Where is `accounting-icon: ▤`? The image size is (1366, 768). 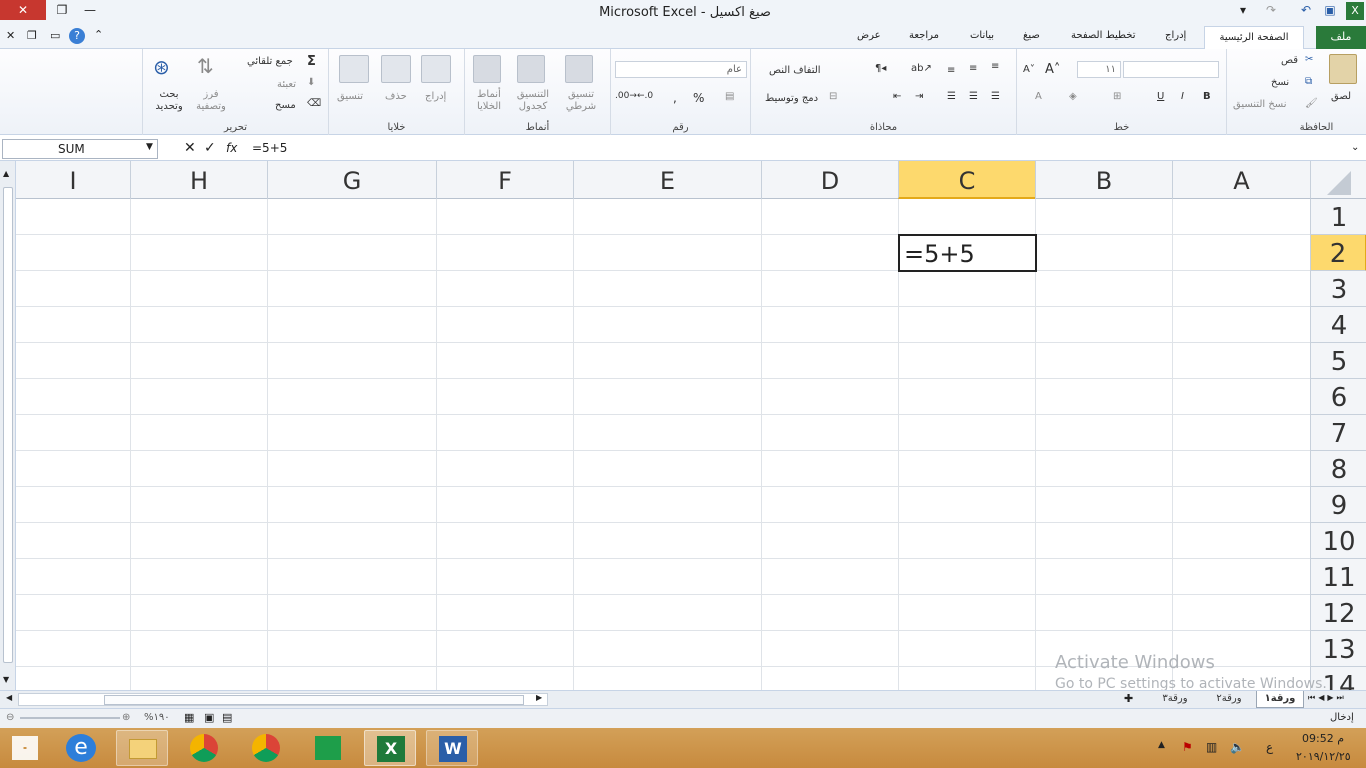 accounting-icon: ▤ is located at coordinates (729, 96).